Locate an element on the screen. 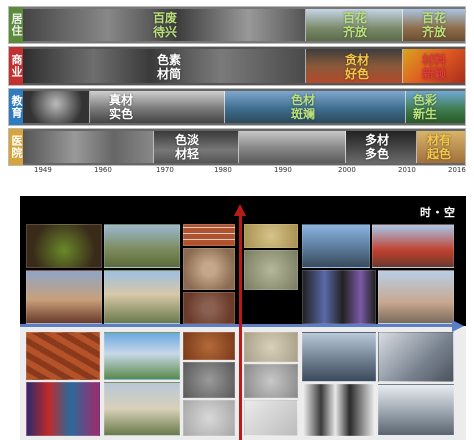 The width and height of the screenshot is (474, 440). photo-people is located at coordinates (64, 297).